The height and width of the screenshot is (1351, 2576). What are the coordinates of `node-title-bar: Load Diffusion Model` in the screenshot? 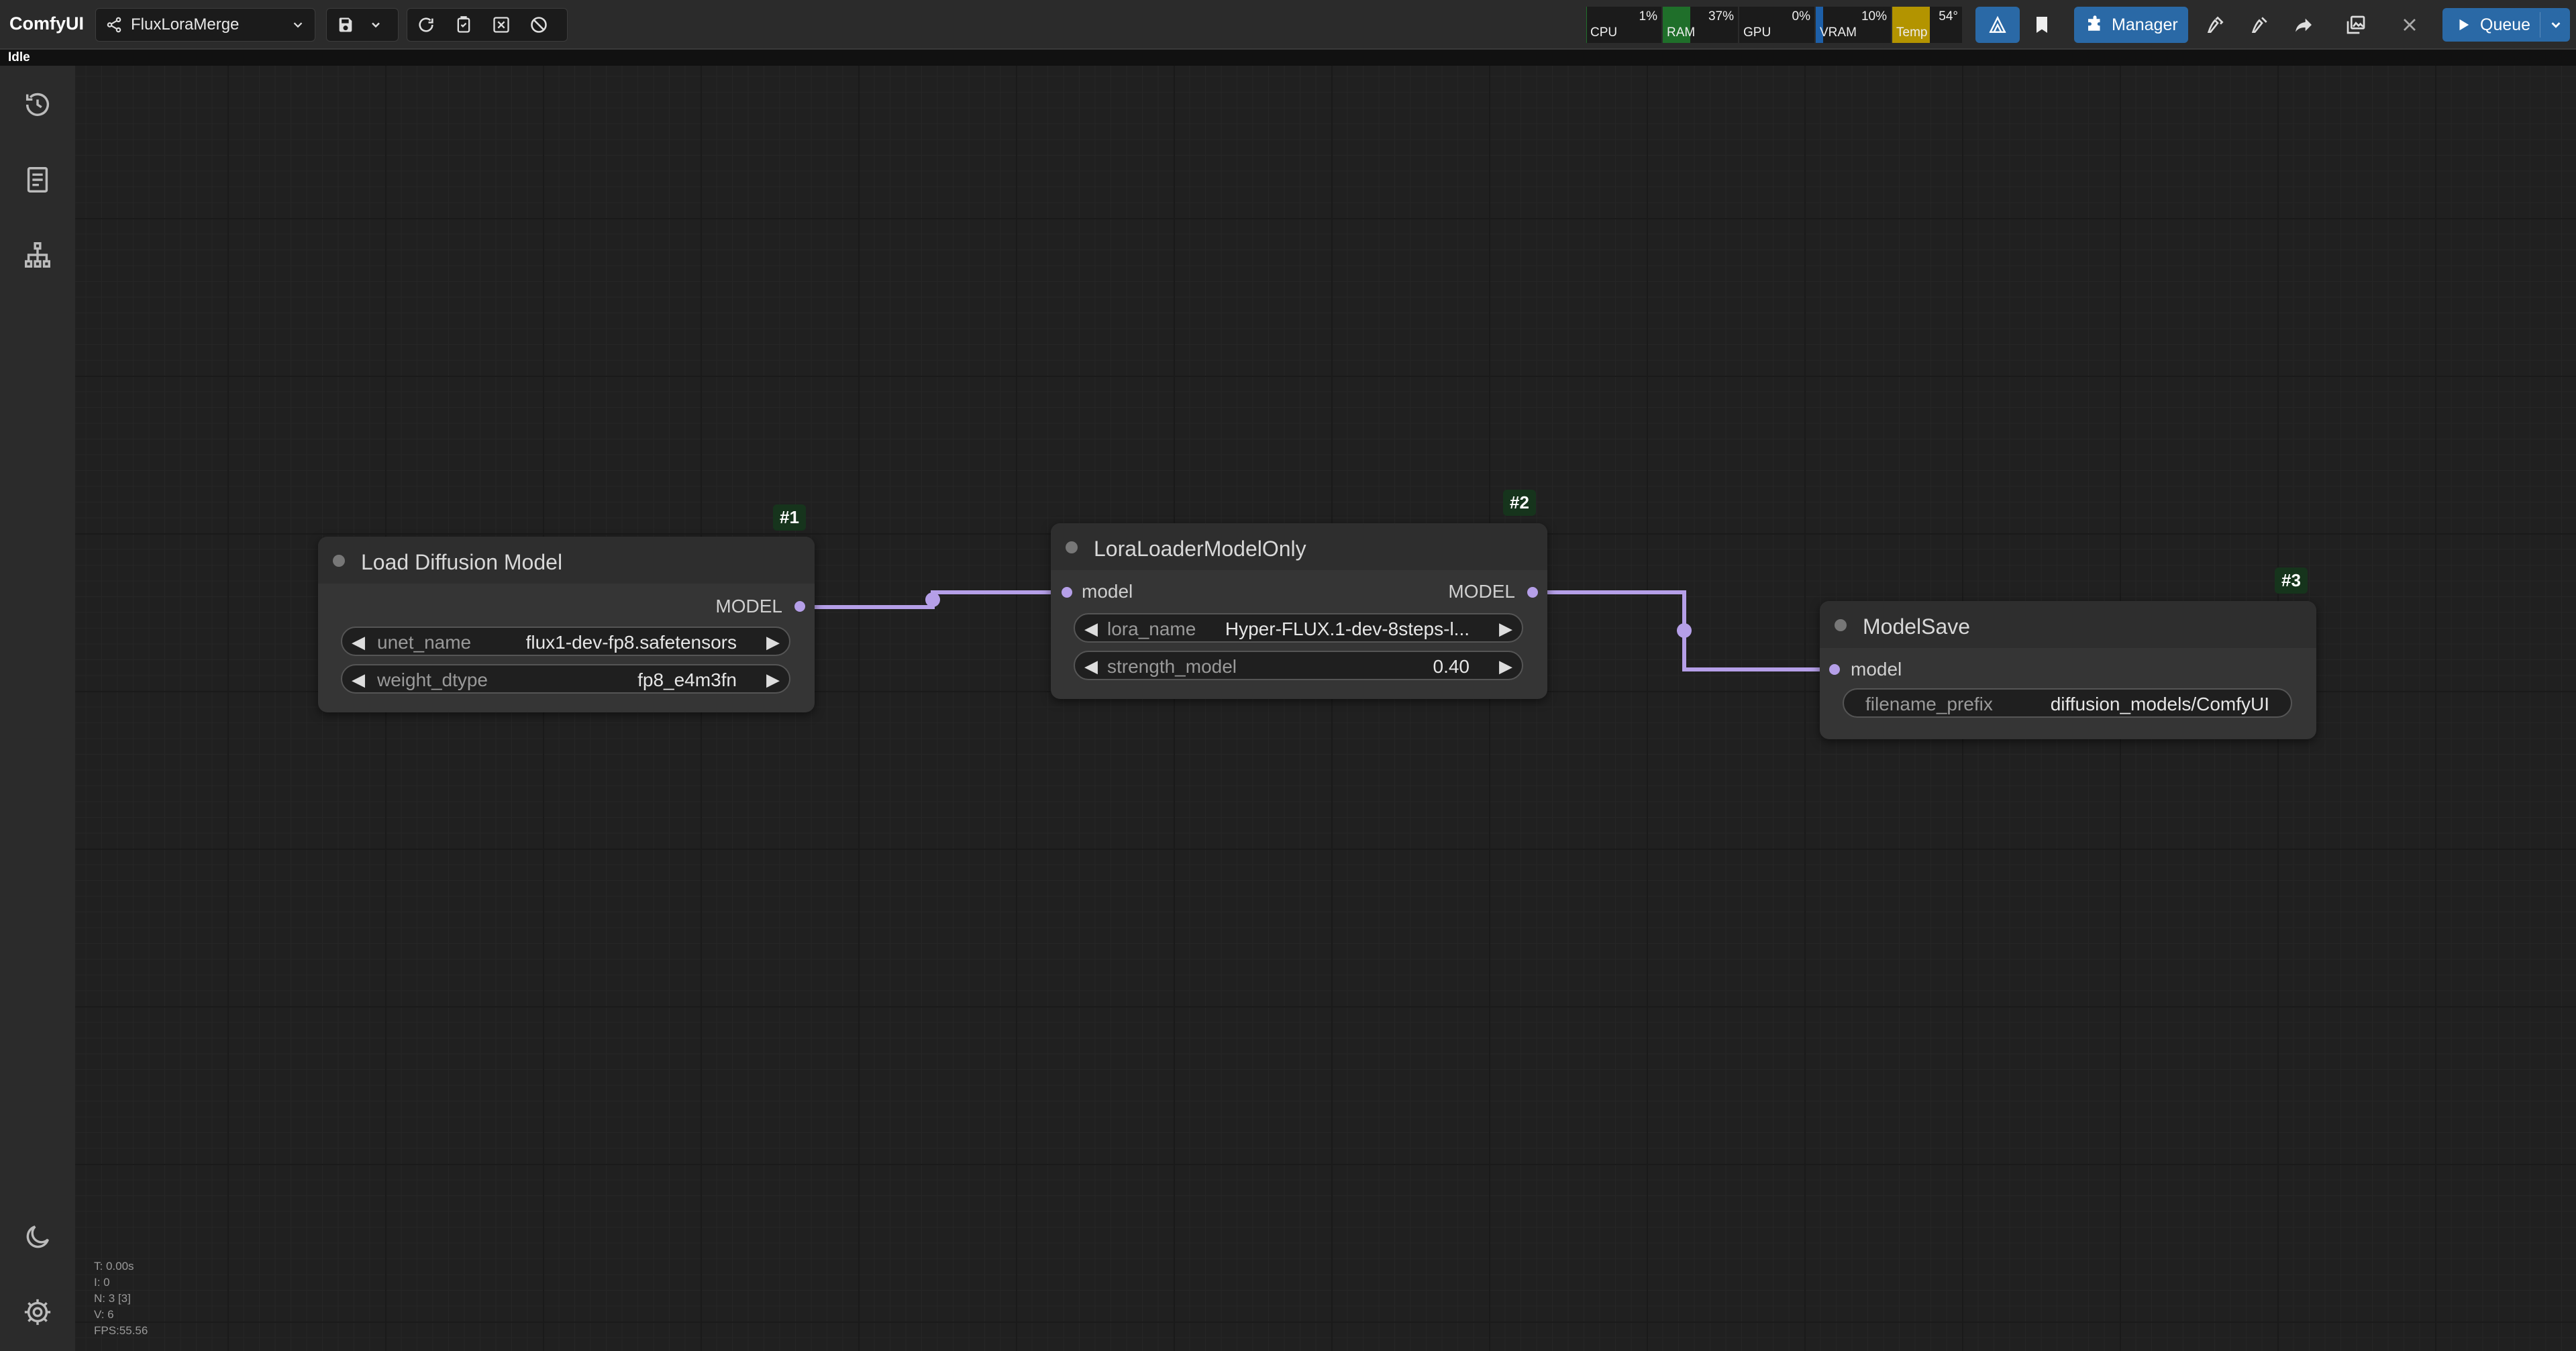 It's located at (566, 560).